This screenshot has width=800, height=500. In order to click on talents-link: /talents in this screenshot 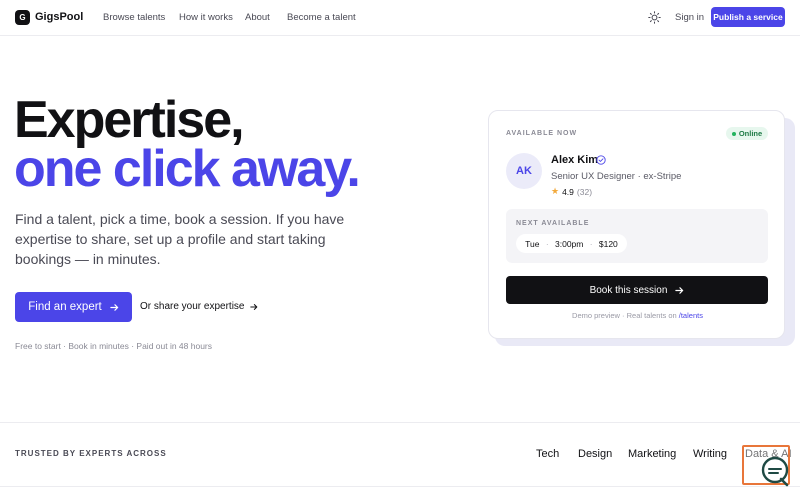, I will do `click(691, 315)`.